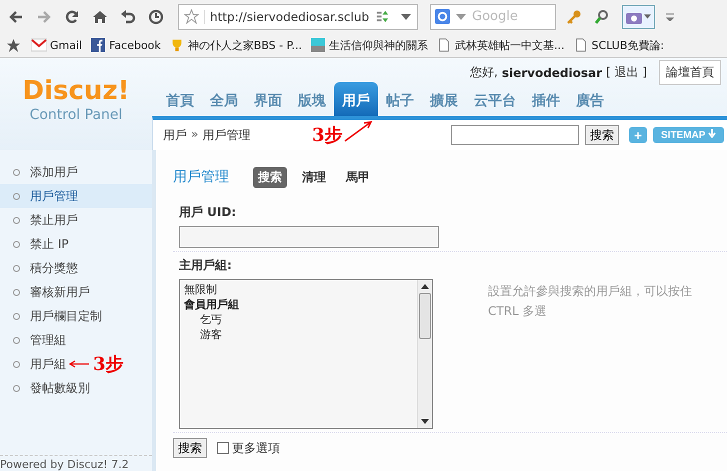 Image resolution: width=727 pixels, height=471 pixels. What do you see at coordinates (298, 319) in the screenshot?
I see `list-option: 乞丐` at bounding box center [298, 319].